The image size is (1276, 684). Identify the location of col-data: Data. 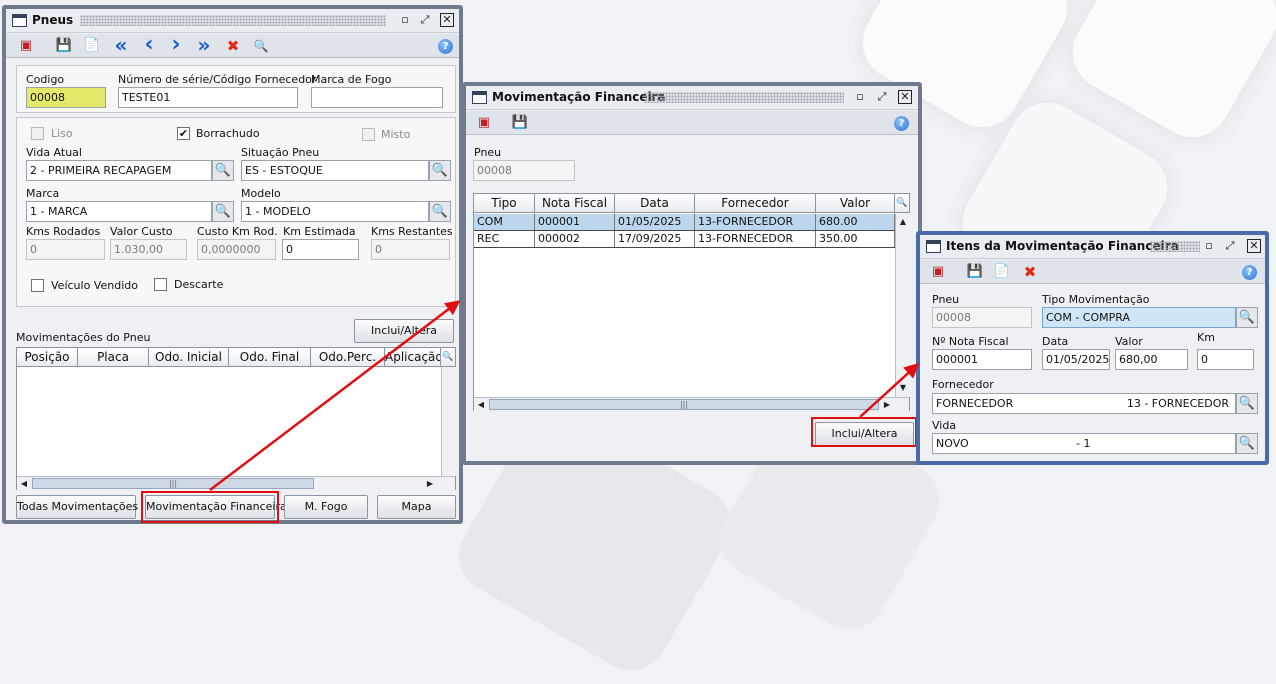
(655, 203).